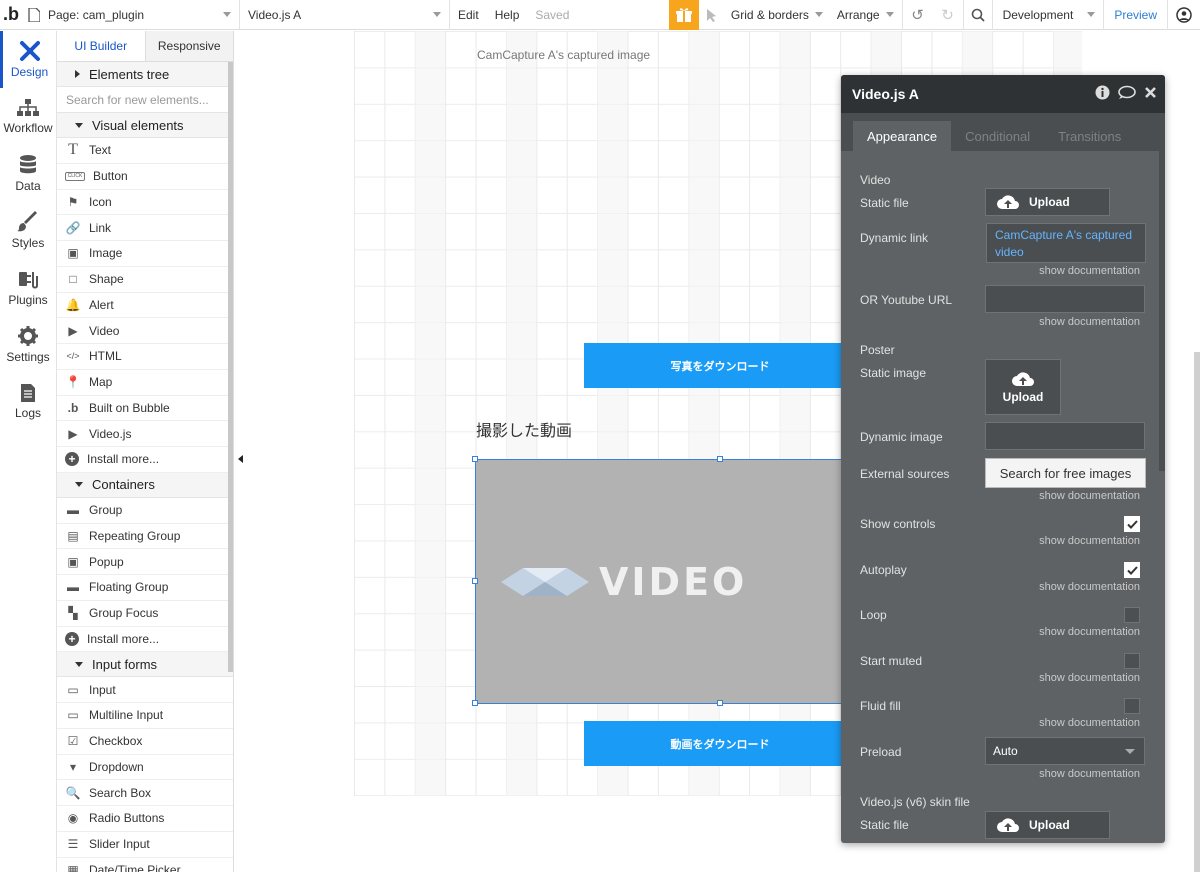 This screenshot has height=872, width=1200. Describe the element at coordinates (145, 819) in the screenshot. I see `palette-item: ◉ Radio Buttons` at that location.